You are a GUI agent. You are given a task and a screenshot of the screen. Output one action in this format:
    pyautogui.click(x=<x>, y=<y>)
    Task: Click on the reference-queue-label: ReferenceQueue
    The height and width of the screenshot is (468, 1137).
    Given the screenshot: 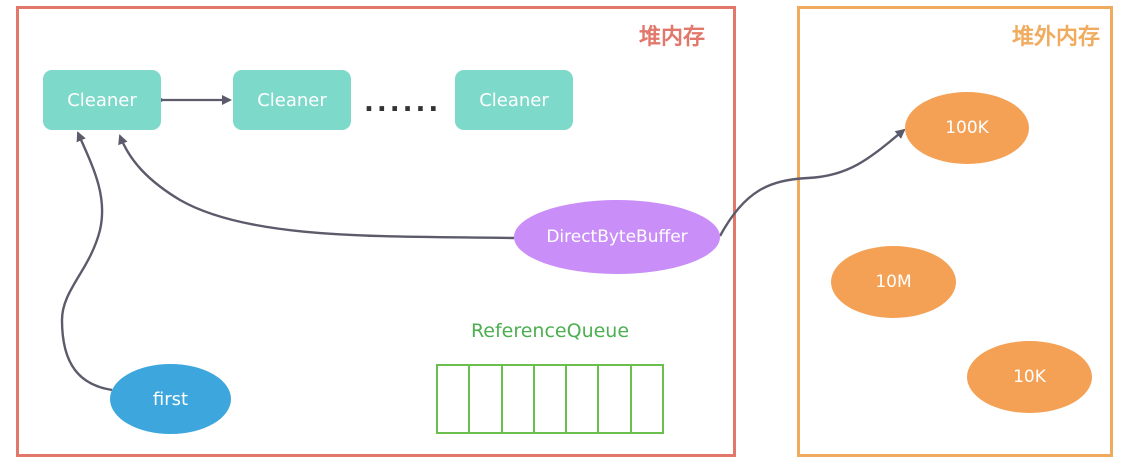 What is the action you would take?
    pyautogui.click(x=550, y=331)
    